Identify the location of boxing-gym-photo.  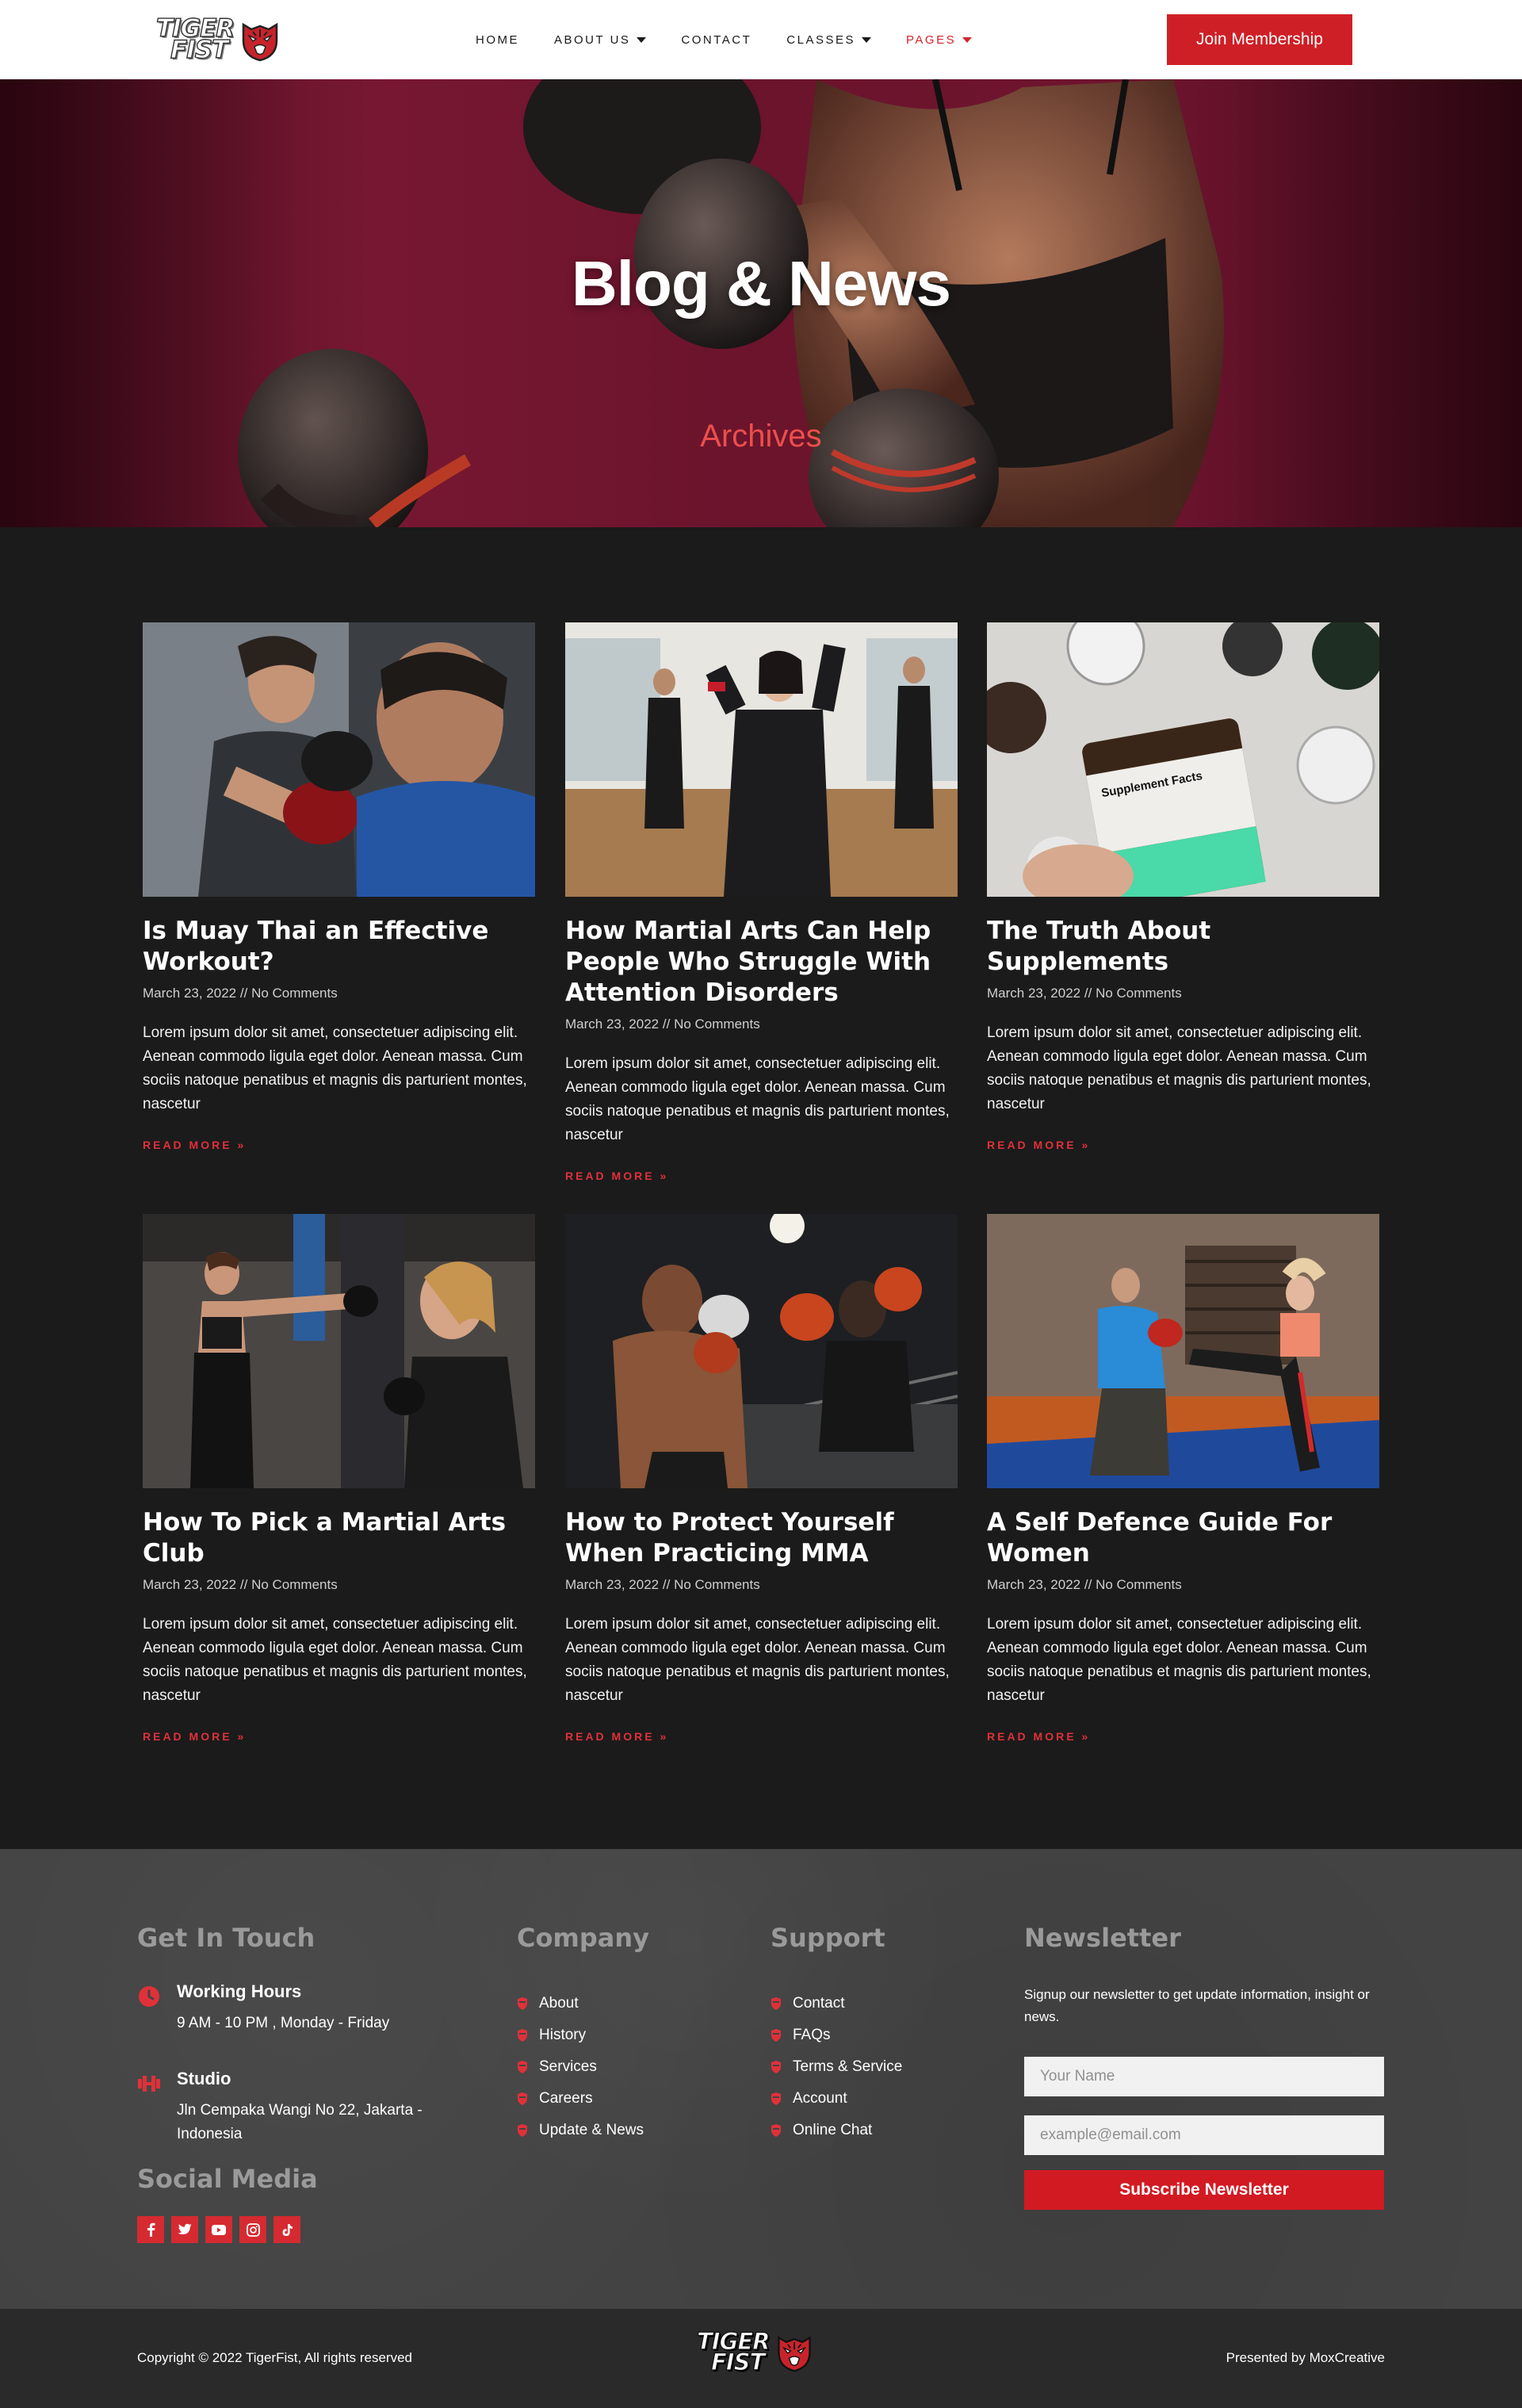
(339, 1351).